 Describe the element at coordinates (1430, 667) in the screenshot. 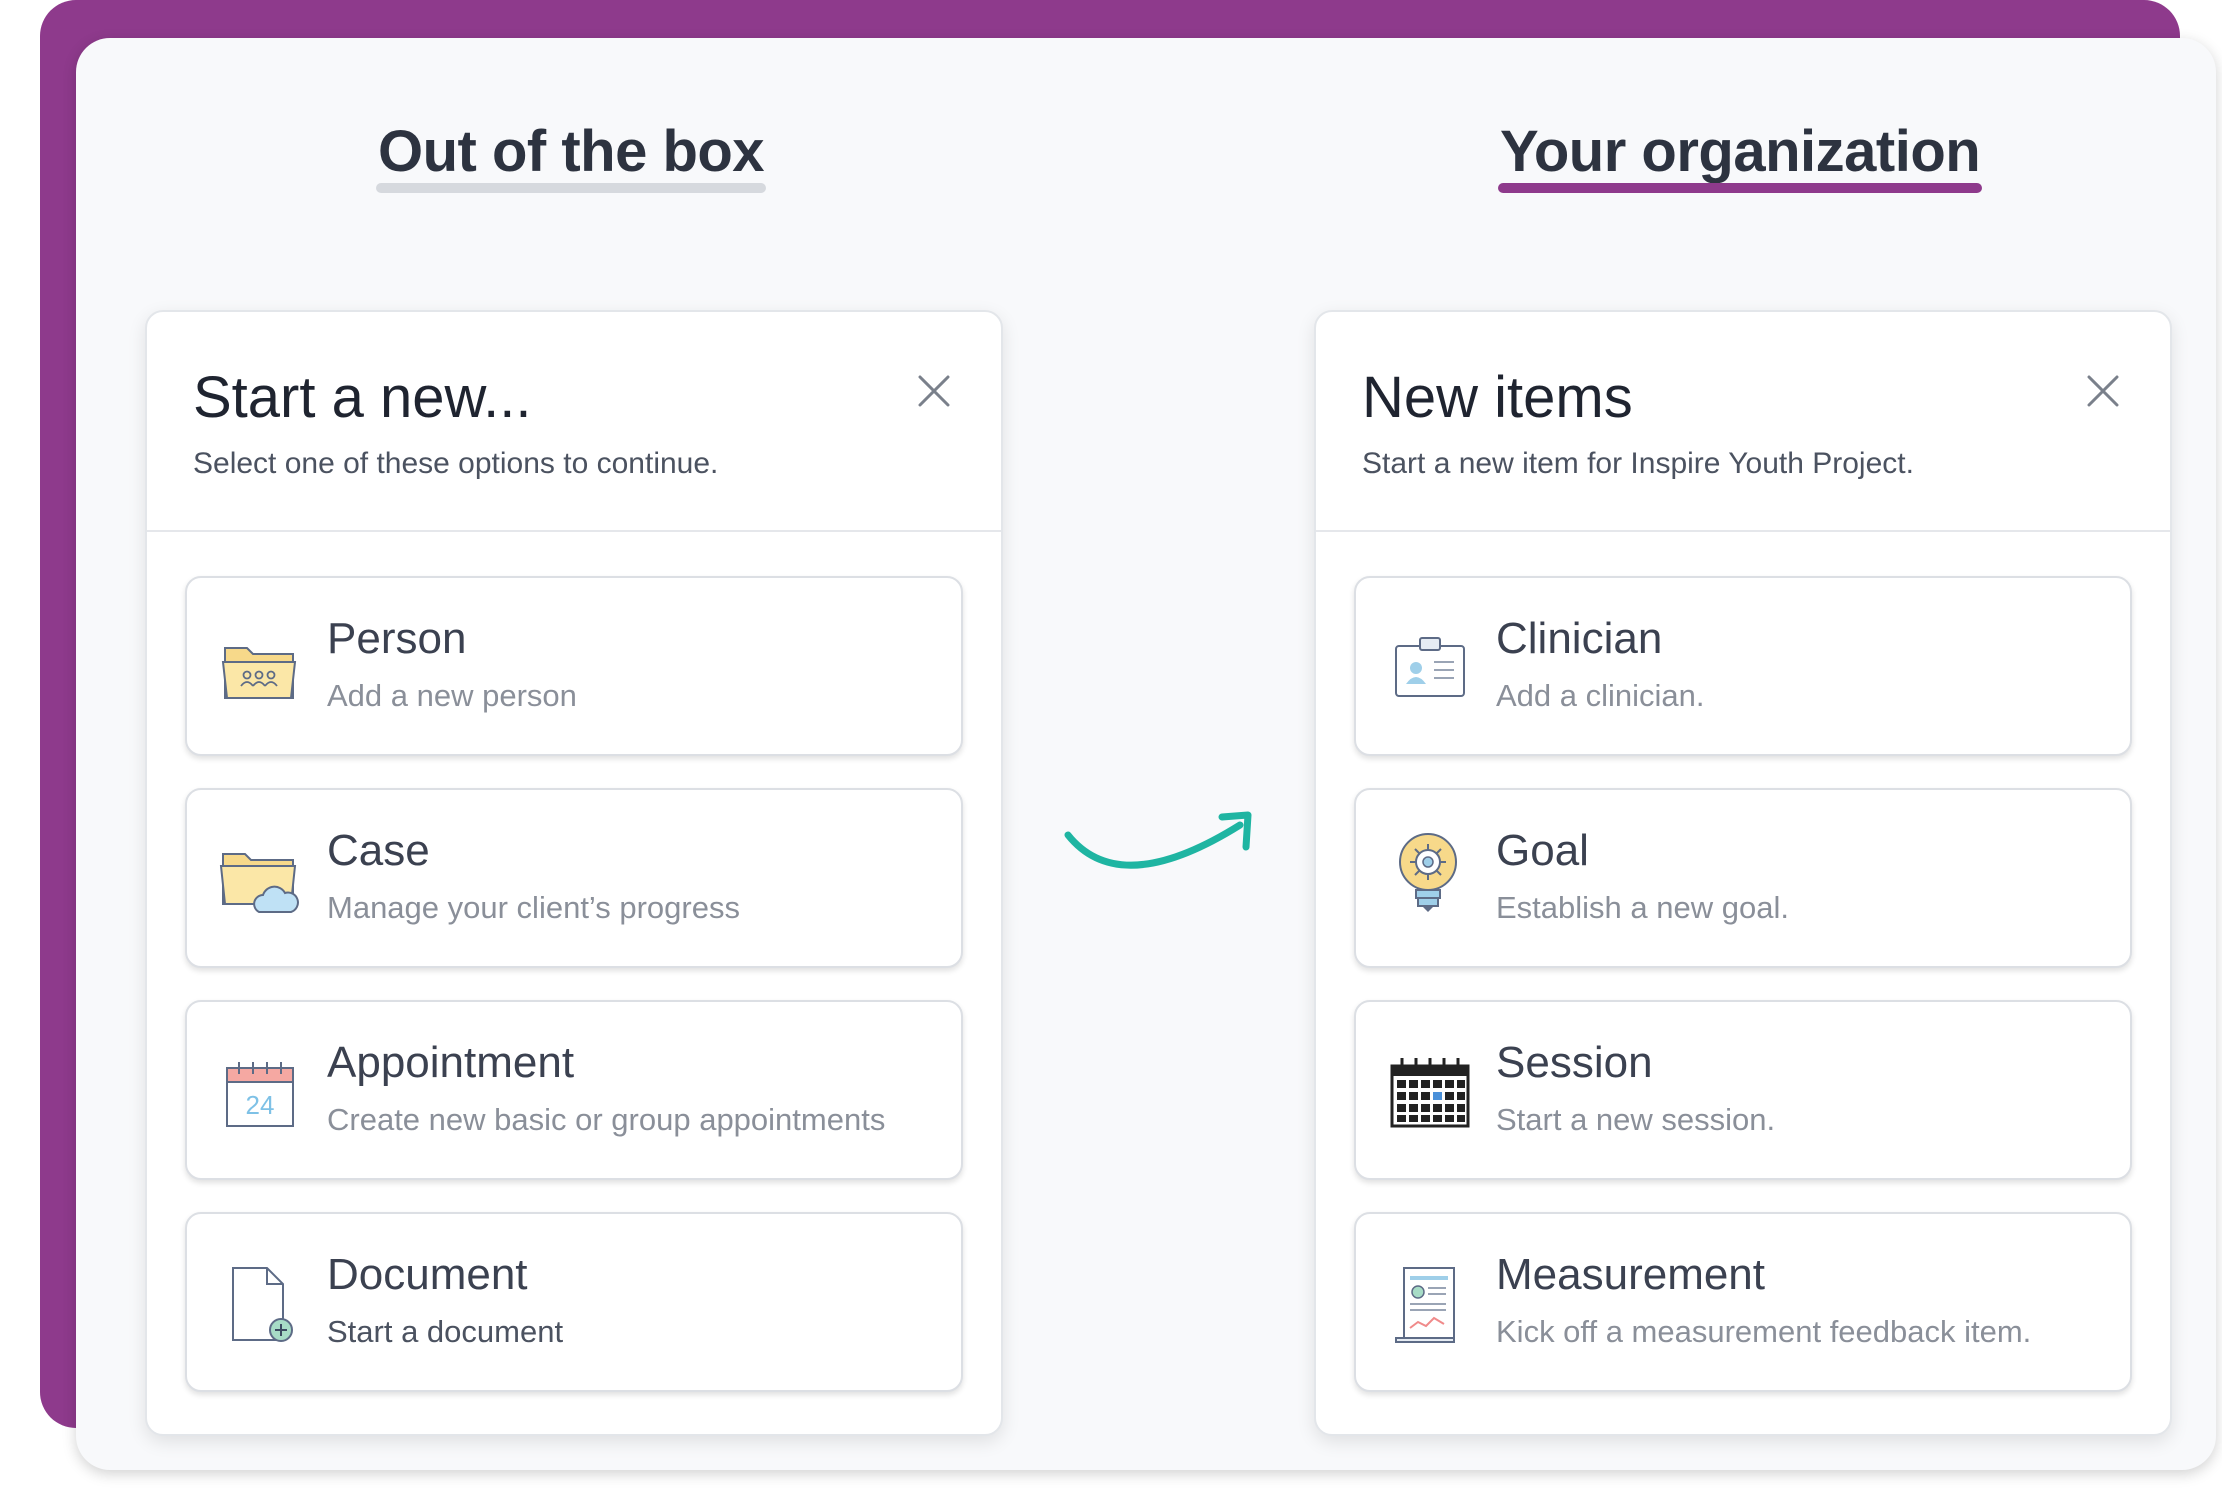

I see `id-badge-icon` at that location.